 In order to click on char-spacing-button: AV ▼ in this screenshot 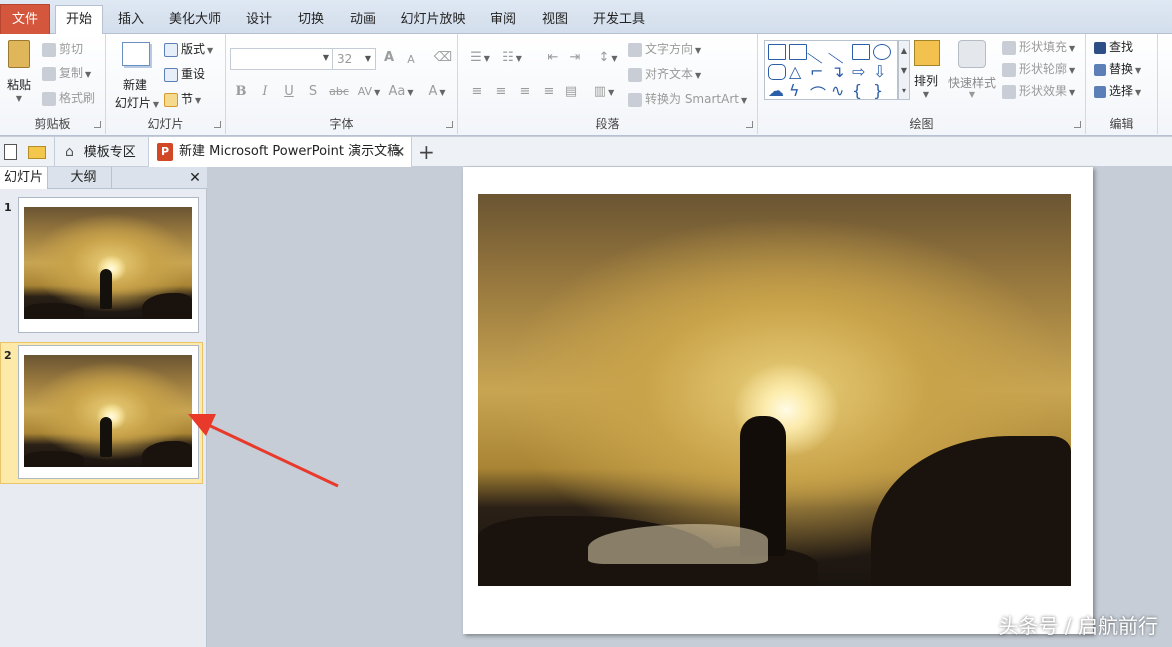, I will do `click(369, 92)`.